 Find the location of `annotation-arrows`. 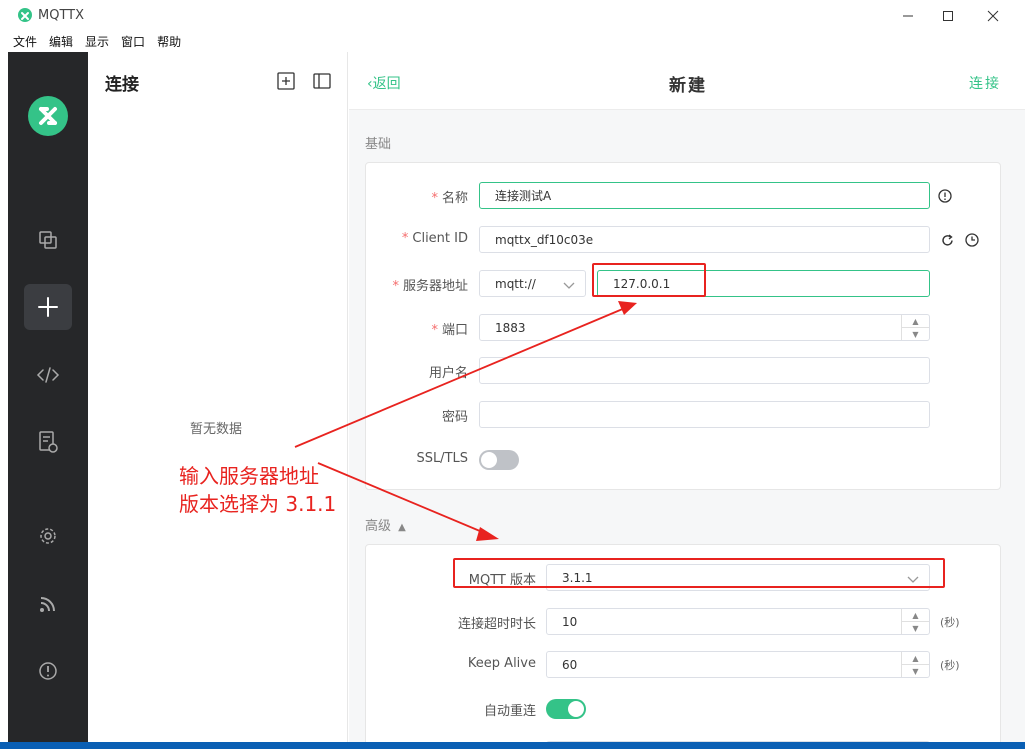

annotation-arrows is located at coordinates (465, 421).